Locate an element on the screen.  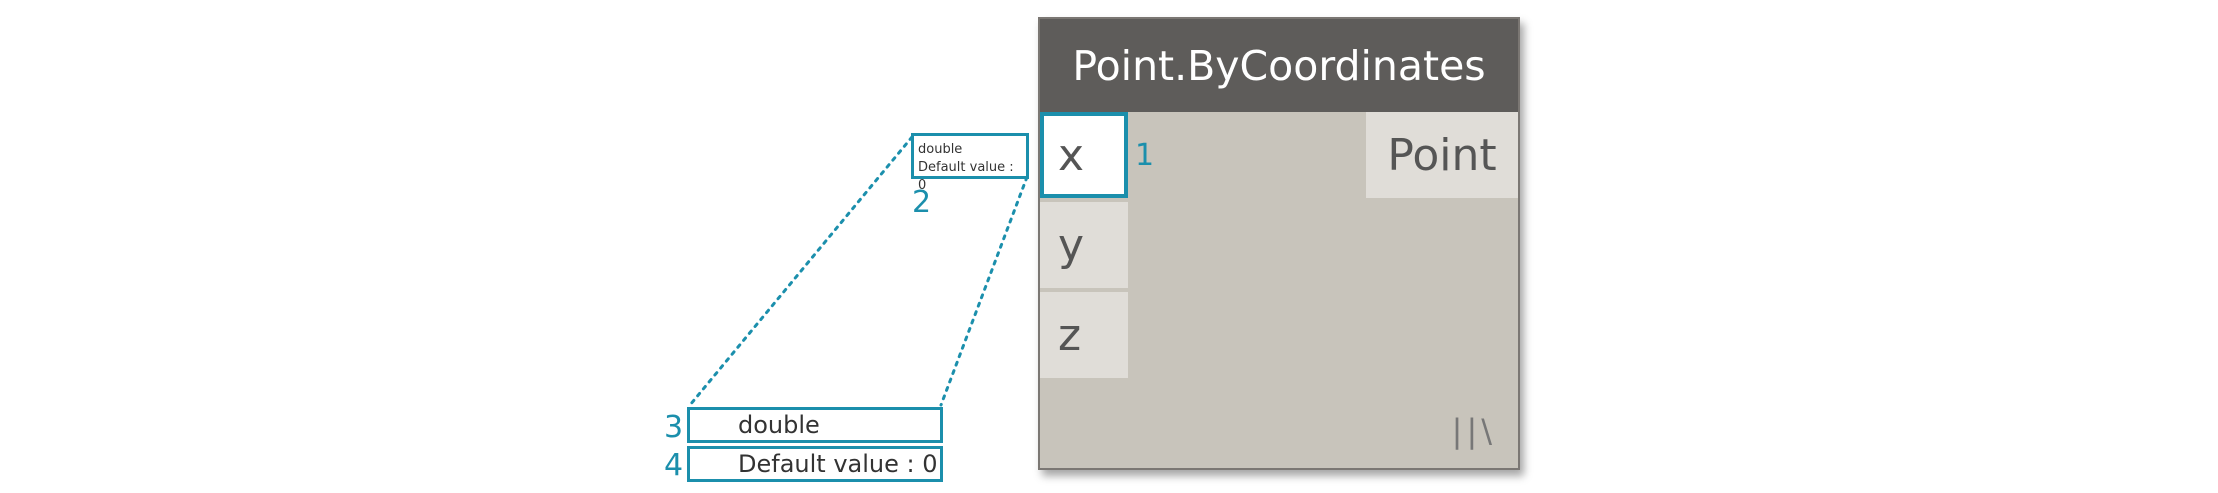
input-port-z: z is located at coordinates (1084, 335).